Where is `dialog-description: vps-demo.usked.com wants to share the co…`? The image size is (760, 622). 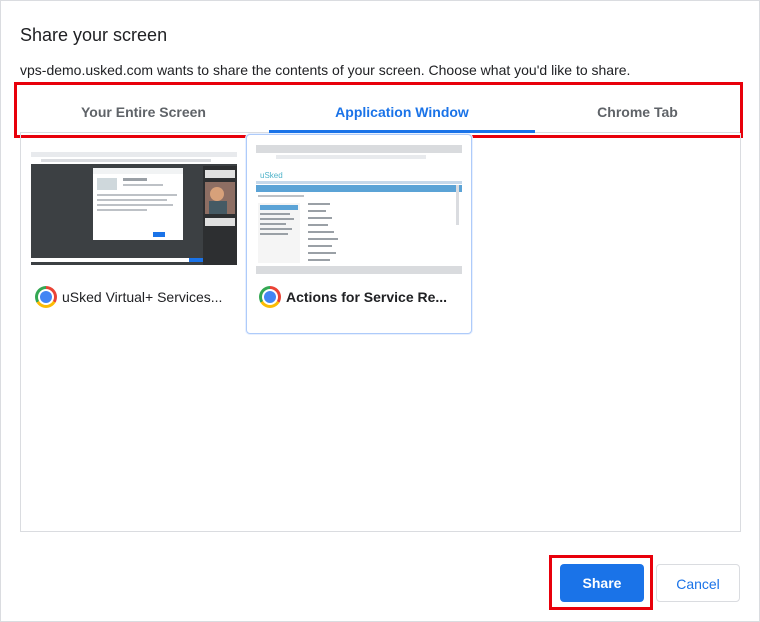 dialog-description: vps-demo.usked.com wants to share the co… is located at coordinates (325, 70).